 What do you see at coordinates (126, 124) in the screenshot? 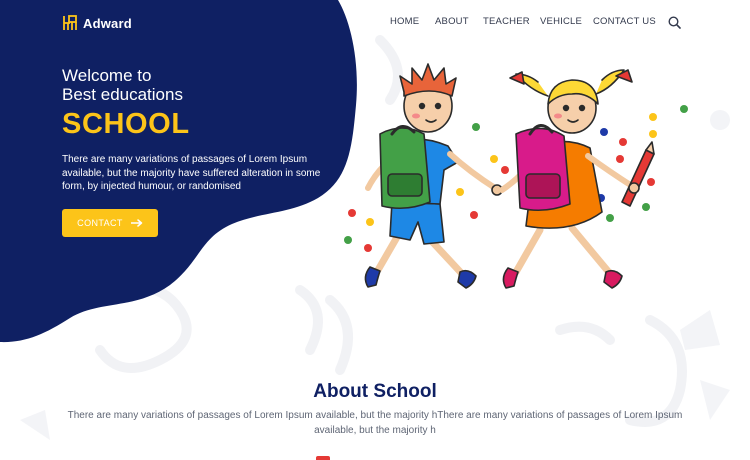
I see `hero-highlight: SCHOOL` at bounding box center [126, 124].